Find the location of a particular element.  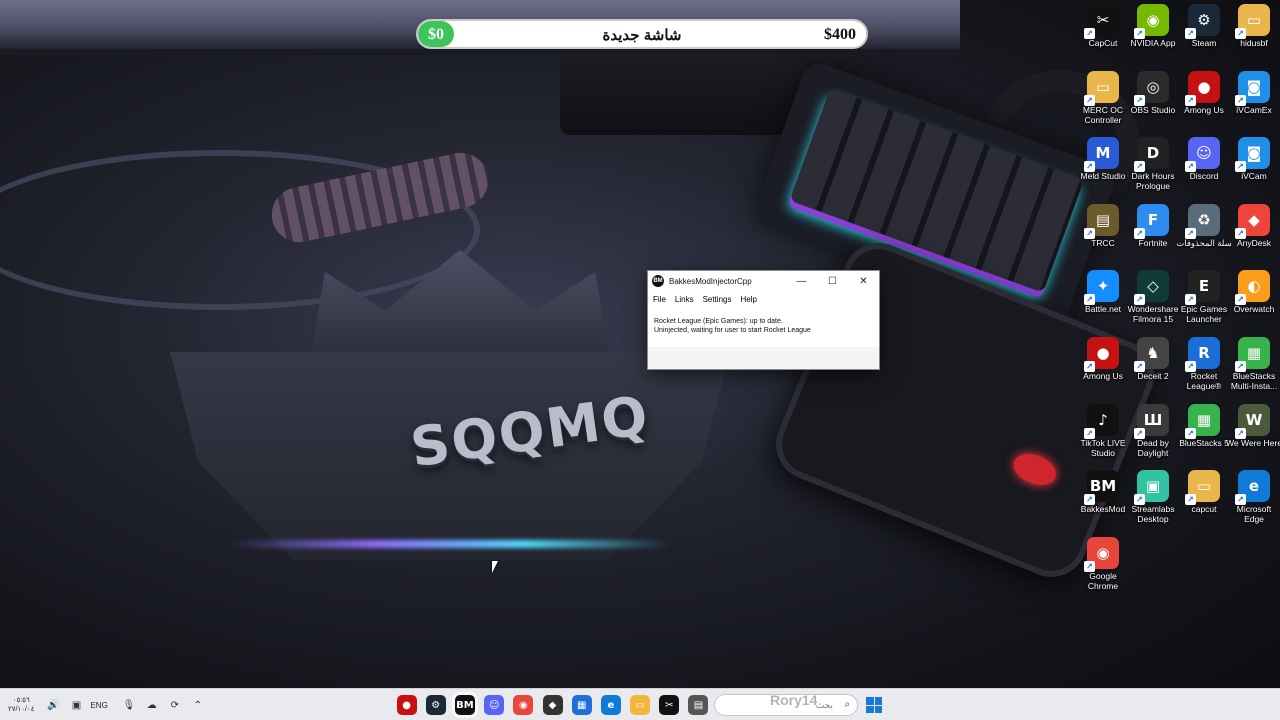

desktop-icon-filmora: ◇ ↗ Wondershare Filmora 15 is located at coordinates (1153, 297).